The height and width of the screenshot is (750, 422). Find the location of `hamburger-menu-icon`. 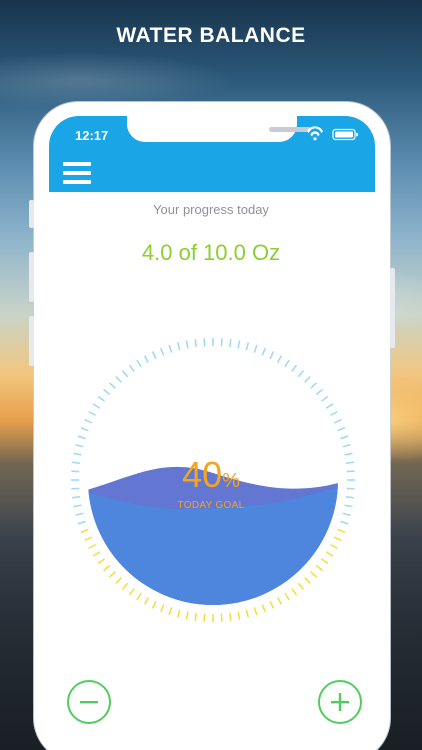

hamburger-menu-icon is located at coordinates (77, 173).